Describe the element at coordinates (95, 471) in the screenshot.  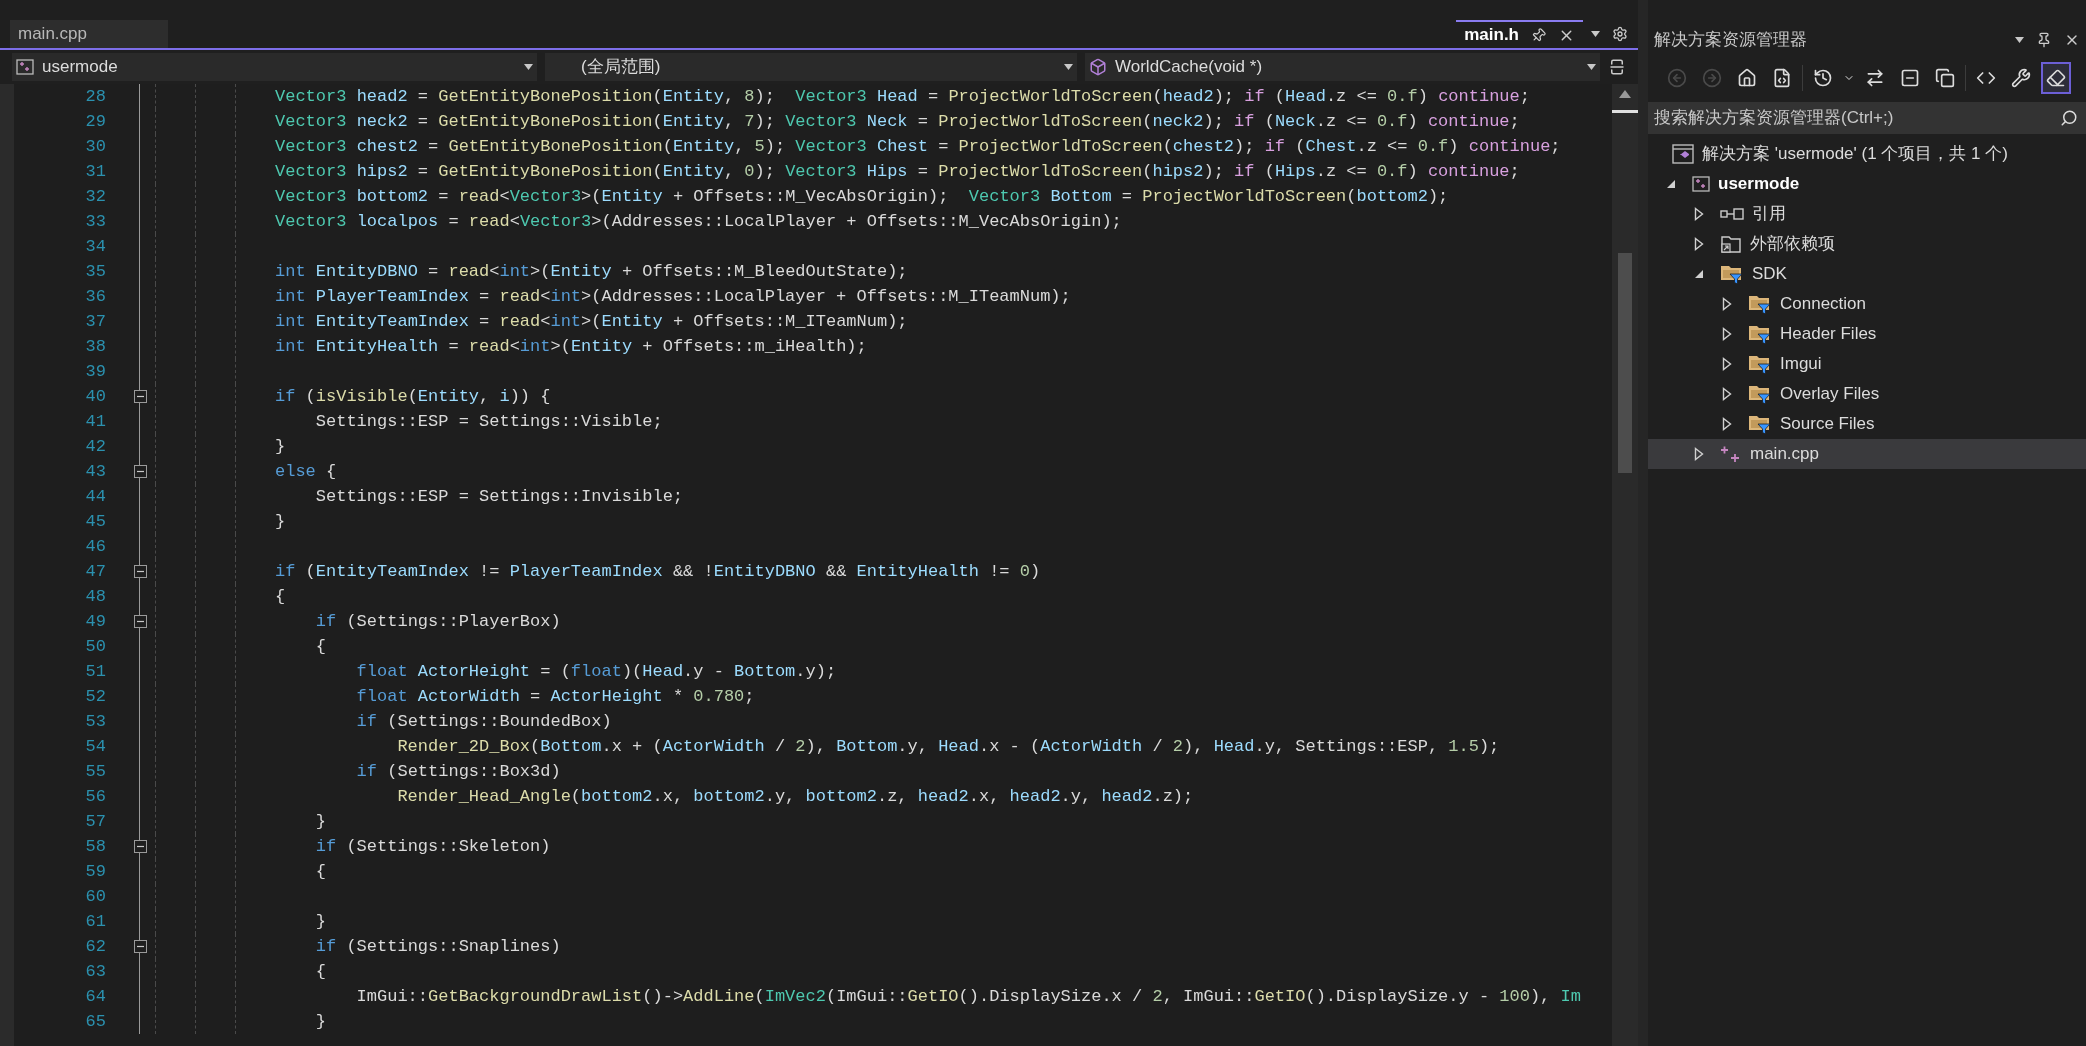
I see `line-number: 43` at that location.